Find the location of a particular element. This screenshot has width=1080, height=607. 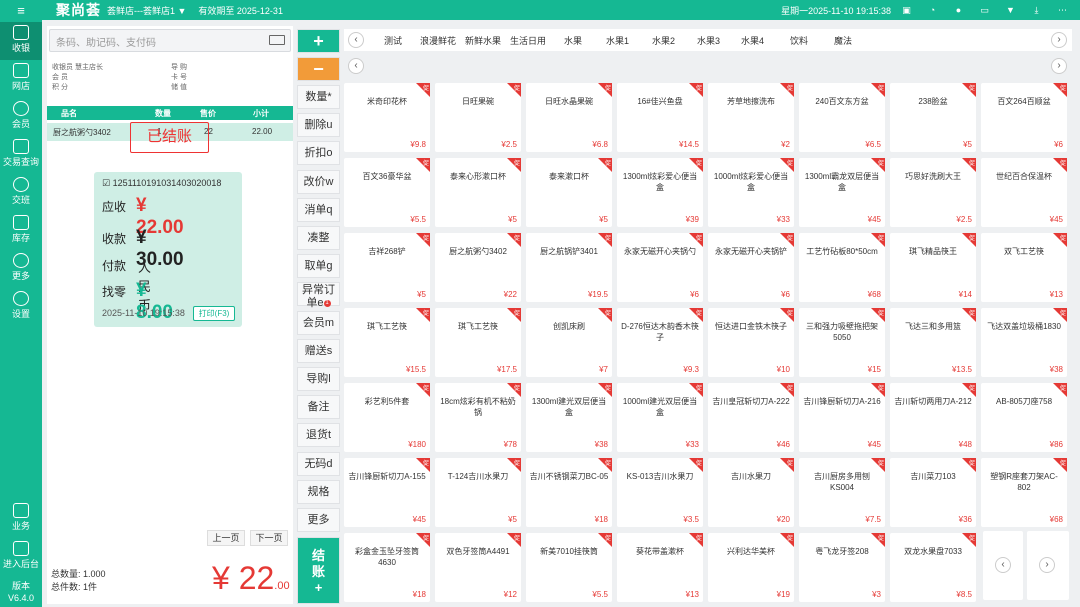

product-card: 促永家无磁开心夹锅勺 ¥6 is located at coordinates (660, 267).